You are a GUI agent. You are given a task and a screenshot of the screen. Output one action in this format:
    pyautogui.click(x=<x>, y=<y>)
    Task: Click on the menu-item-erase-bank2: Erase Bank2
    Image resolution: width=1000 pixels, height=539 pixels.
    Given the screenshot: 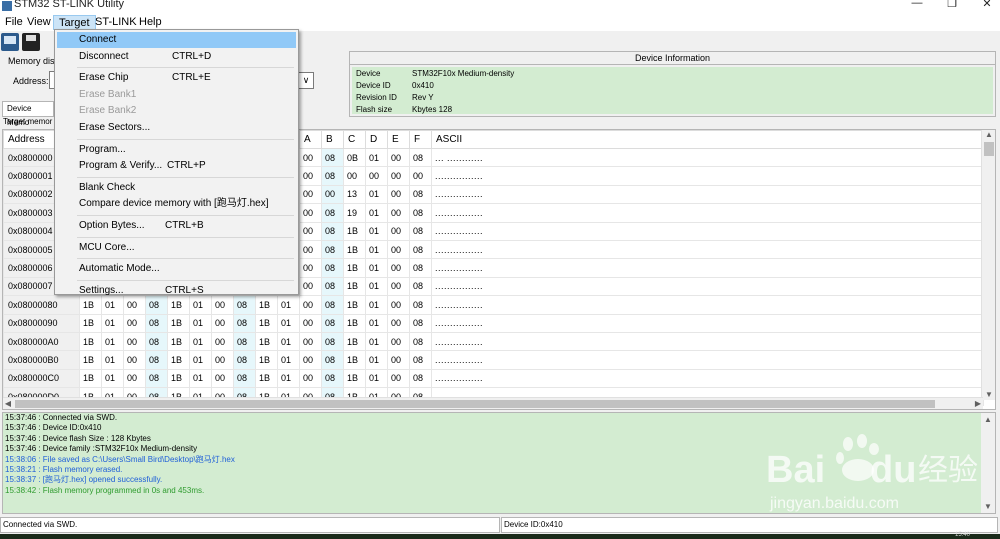 What is the action you would take?
    pyautogui.click(x=176, y=111)
    